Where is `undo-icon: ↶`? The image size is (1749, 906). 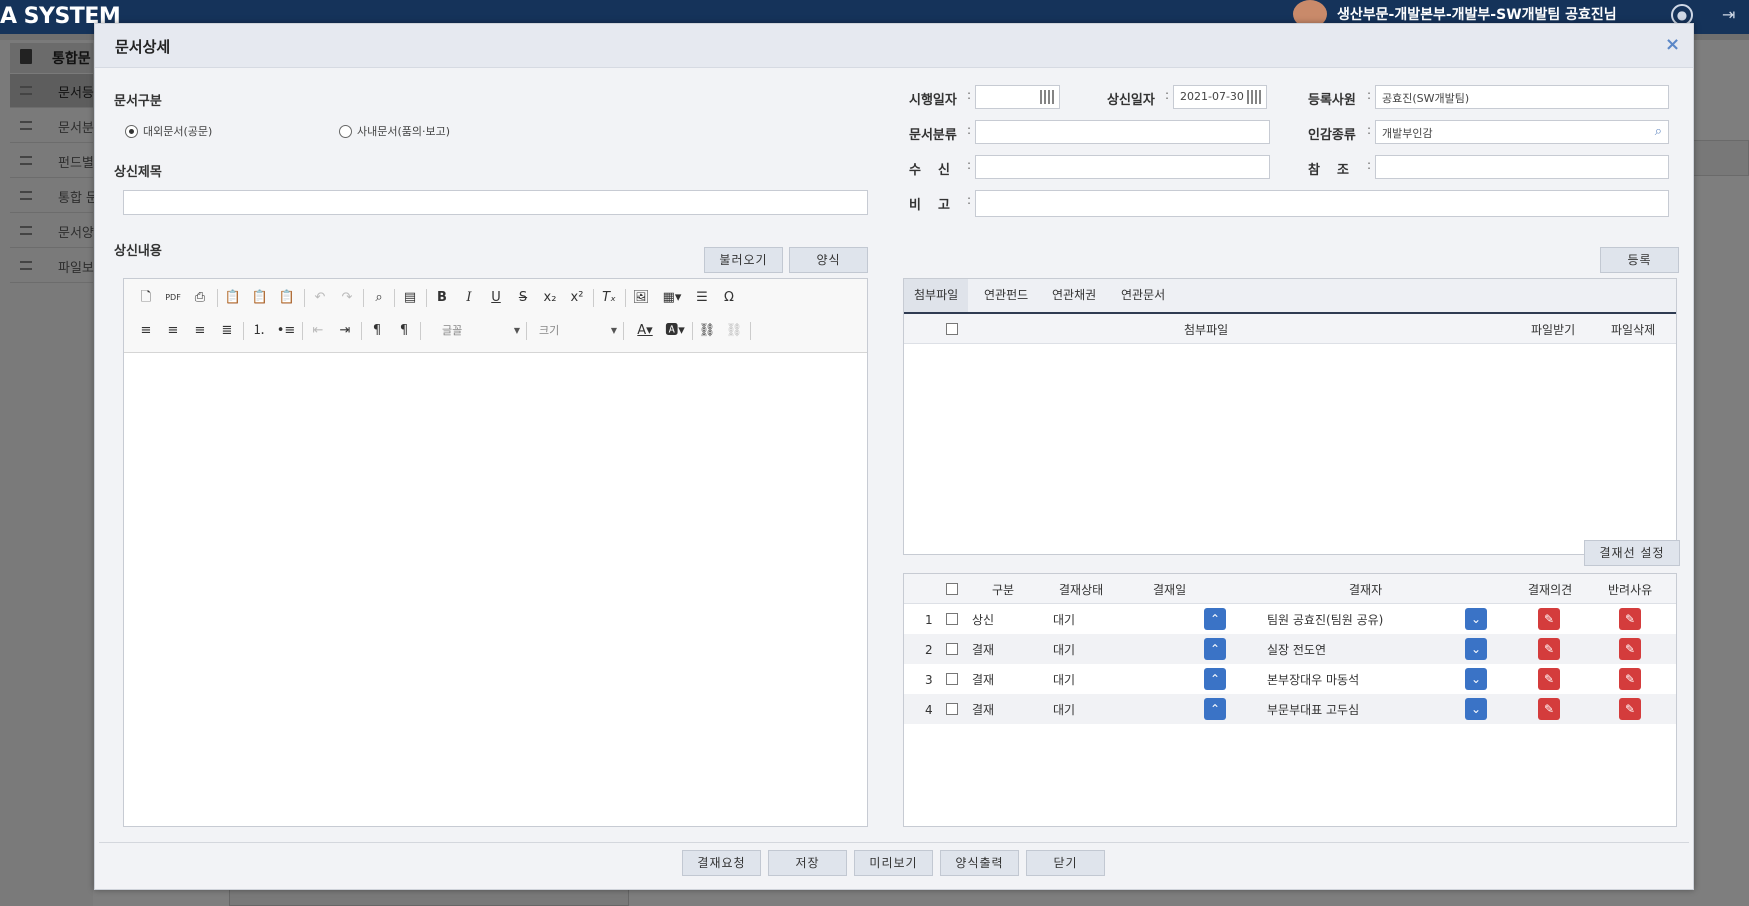
undo-icon: ↶ is located at coordinates (320, 298).